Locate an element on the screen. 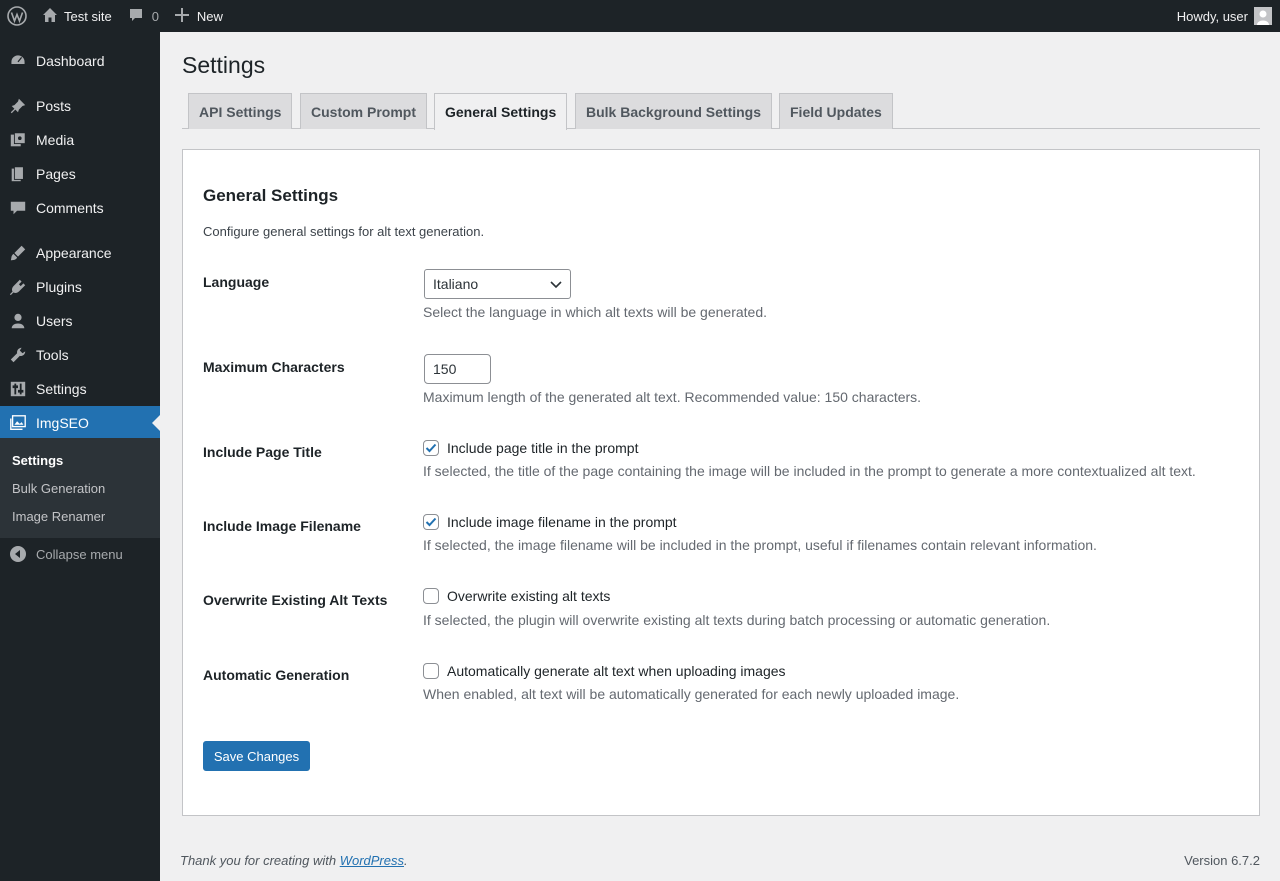 This screenshot has width=1280, height=881. tab-general-settings: General Settings is located at coordinates (501, 111).